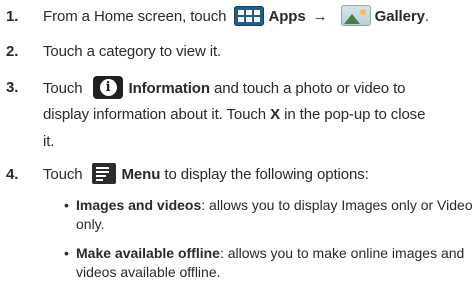  What do you see at coordinates (155, 114) in the screenshot?
I see `step-3-line-2-text: display information about it. Touch` at bounding box center [155, 114].